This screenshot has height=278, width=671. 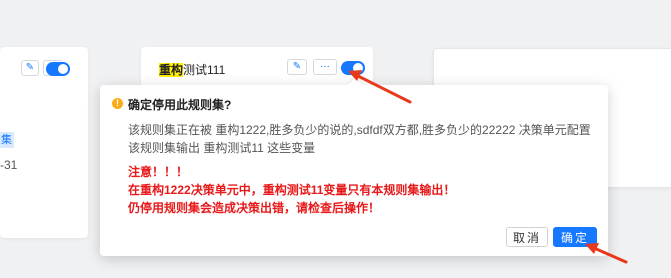 What do you see at coordinates (204, 70) in the screenshot?
I see `rule-set-title-rest: 测试111` at bounding box center [204, 70].